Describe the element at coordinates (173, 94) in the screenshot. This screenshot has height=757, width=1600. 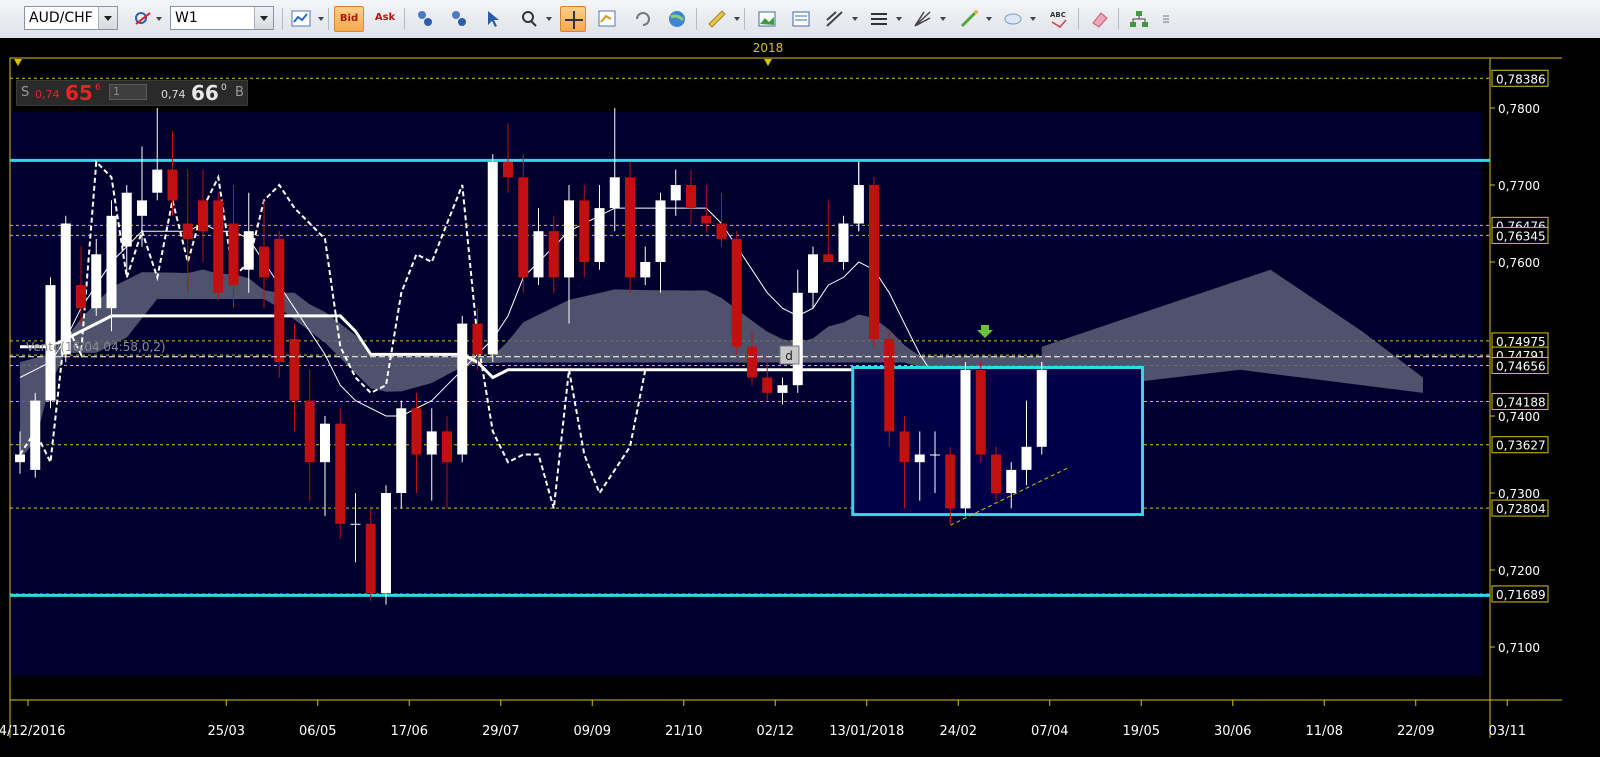
I see `buy-prefix: 0,74` at that location.